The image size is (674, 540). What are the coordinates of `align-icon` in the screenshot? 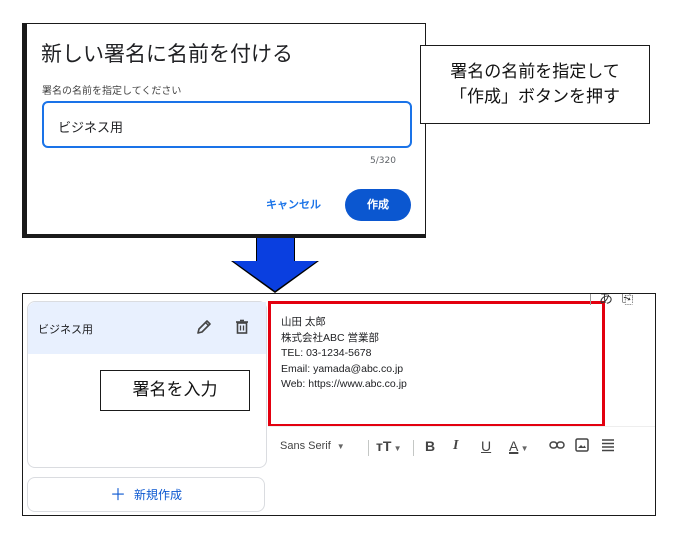 It's located at (608, 446).